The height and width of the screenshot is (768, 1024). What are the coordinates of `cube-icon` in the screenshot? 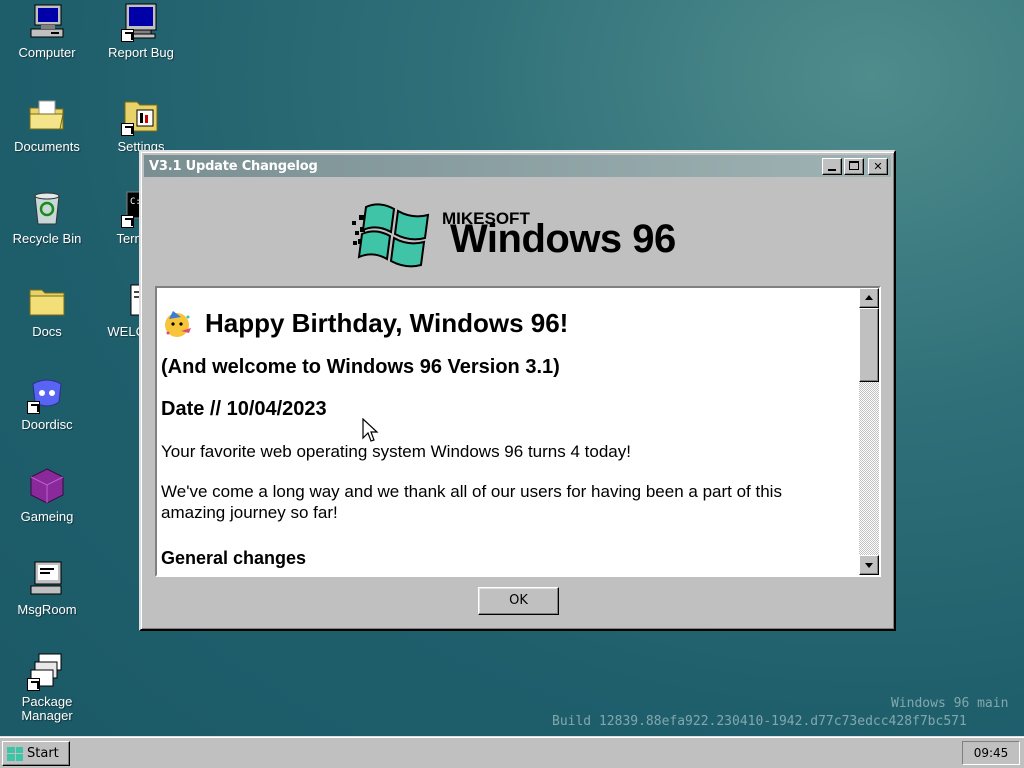 It's located at (47, 486).